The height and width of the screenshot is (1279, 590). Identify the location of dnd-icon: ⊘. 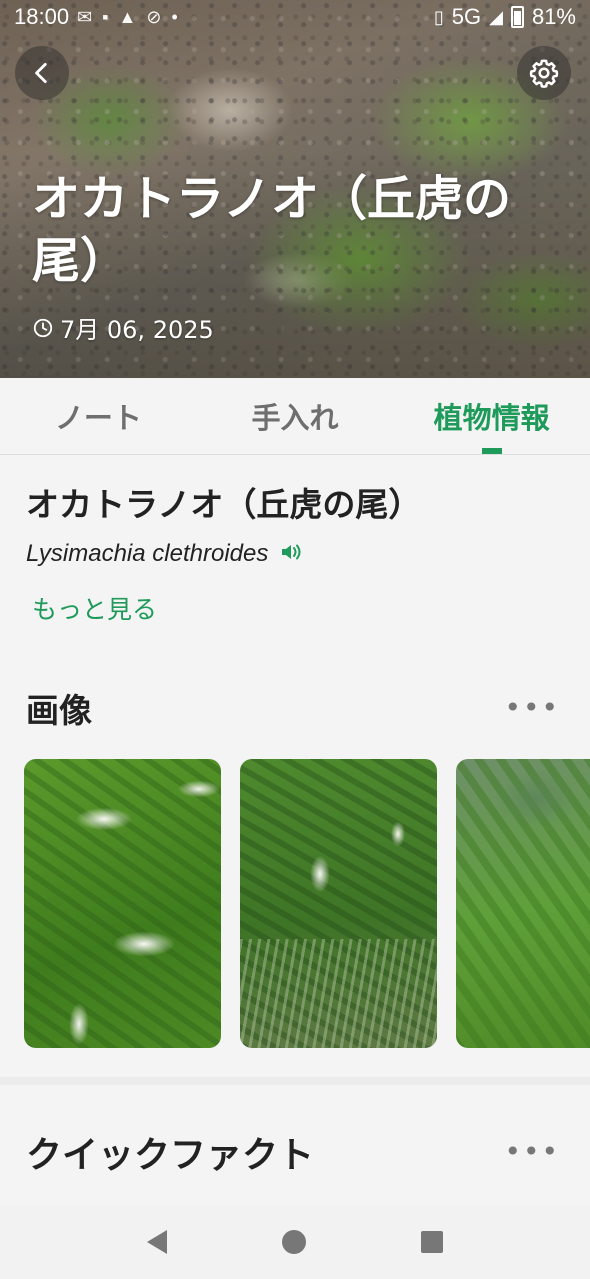
(154, 17).